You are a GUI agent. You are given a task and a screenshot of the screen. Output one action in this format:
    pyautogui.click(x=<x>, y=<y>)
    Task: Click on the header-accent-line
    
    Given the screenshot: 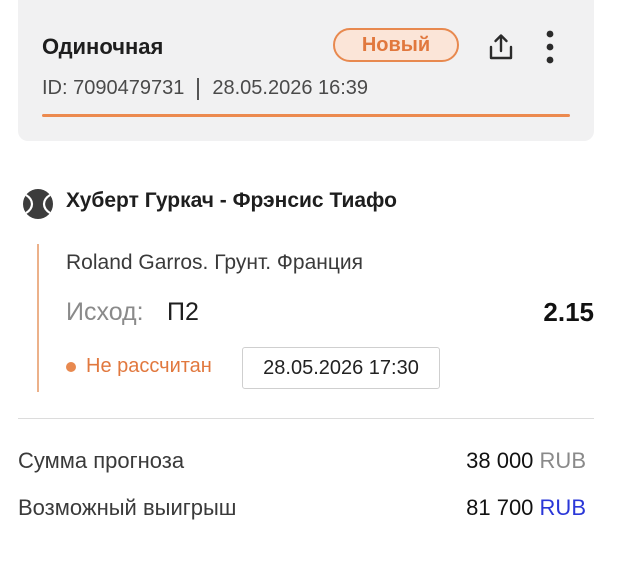 What is the action you would take?
    pyautogui.click(x=306, y=115)
    